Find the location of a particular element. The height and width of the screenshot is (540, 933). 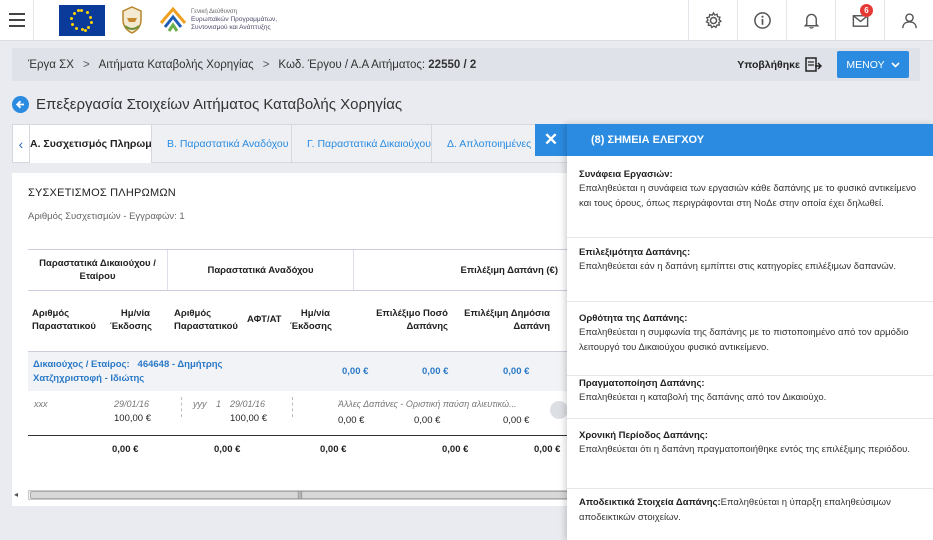

checkpoint-title: Αποδεικτικά Στοιχεία Δαπάνης: is located at coordinates (650, 502).